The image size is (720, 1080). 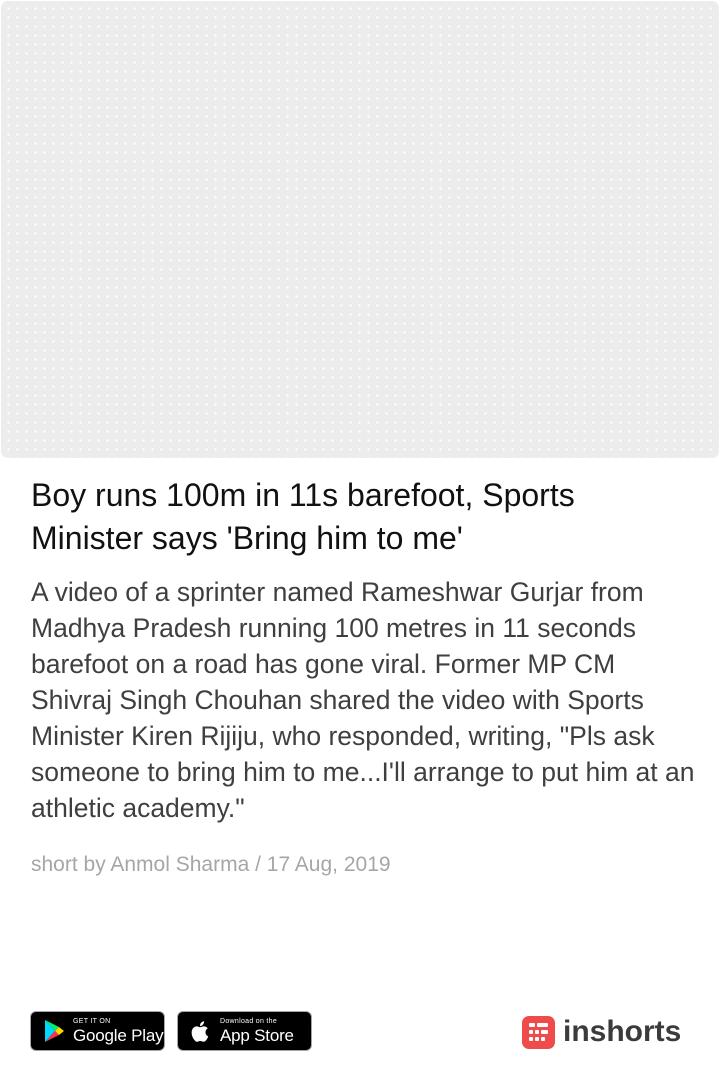 I want to click on article-byline: short by Anmol Sharma / 17 Aug, 2019, so click(x=211, y=864).